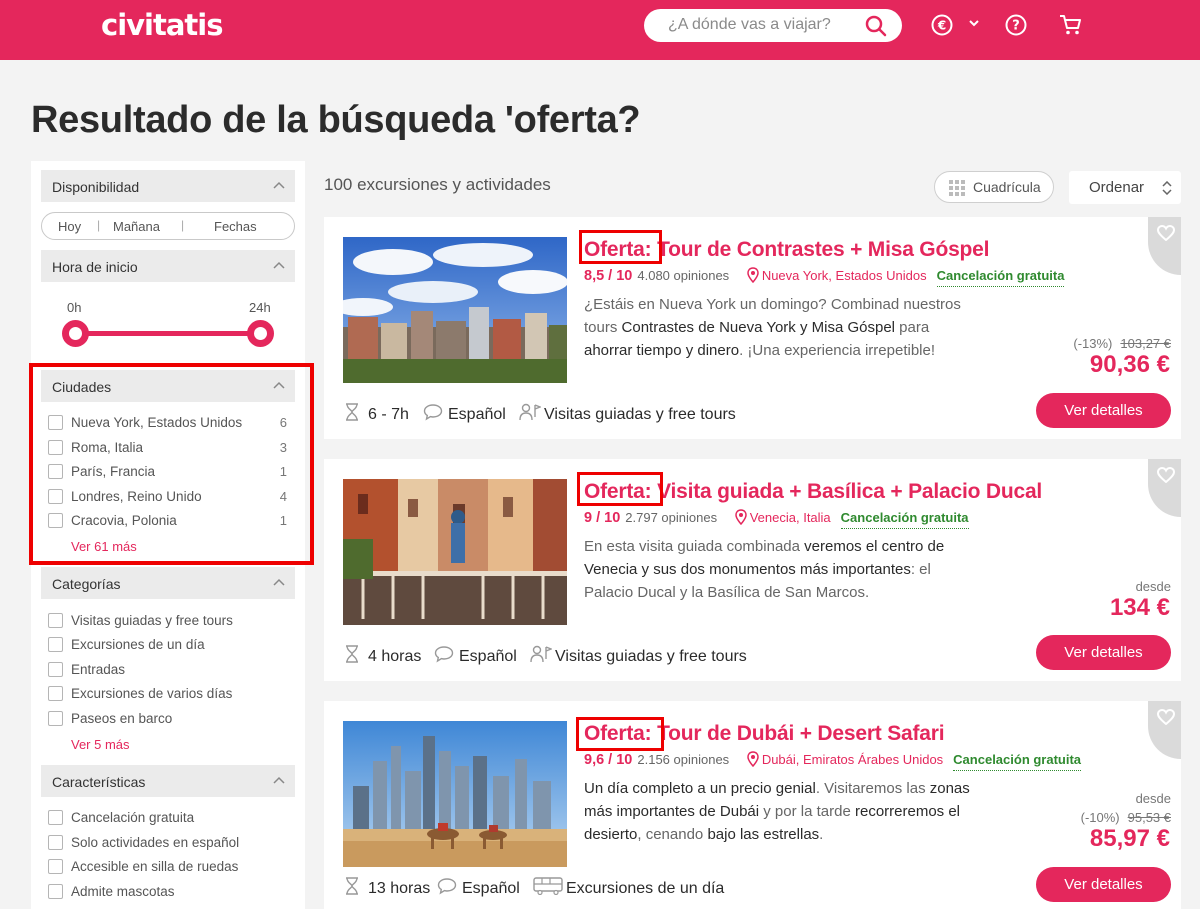  I want to click on category-label: Paseos en barco, so click(122, 718).